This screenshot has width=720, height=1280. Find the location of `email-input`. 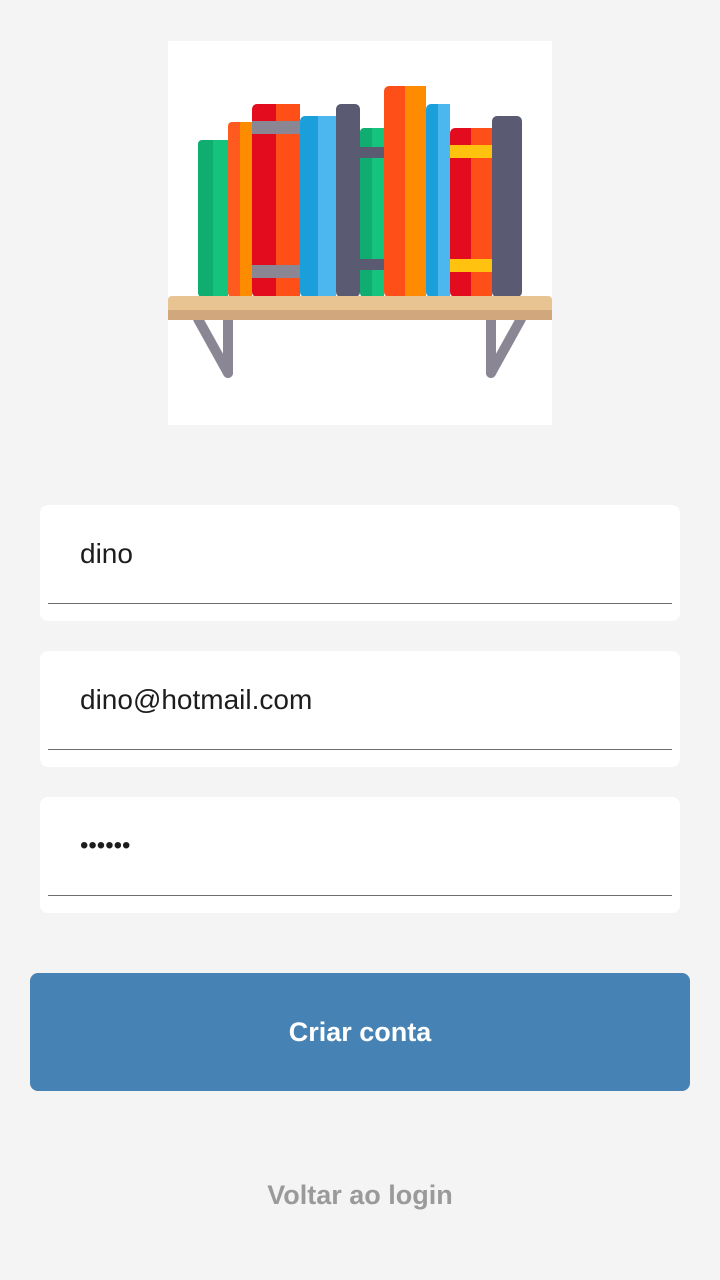

email-input is located at coordinates (360, 700).